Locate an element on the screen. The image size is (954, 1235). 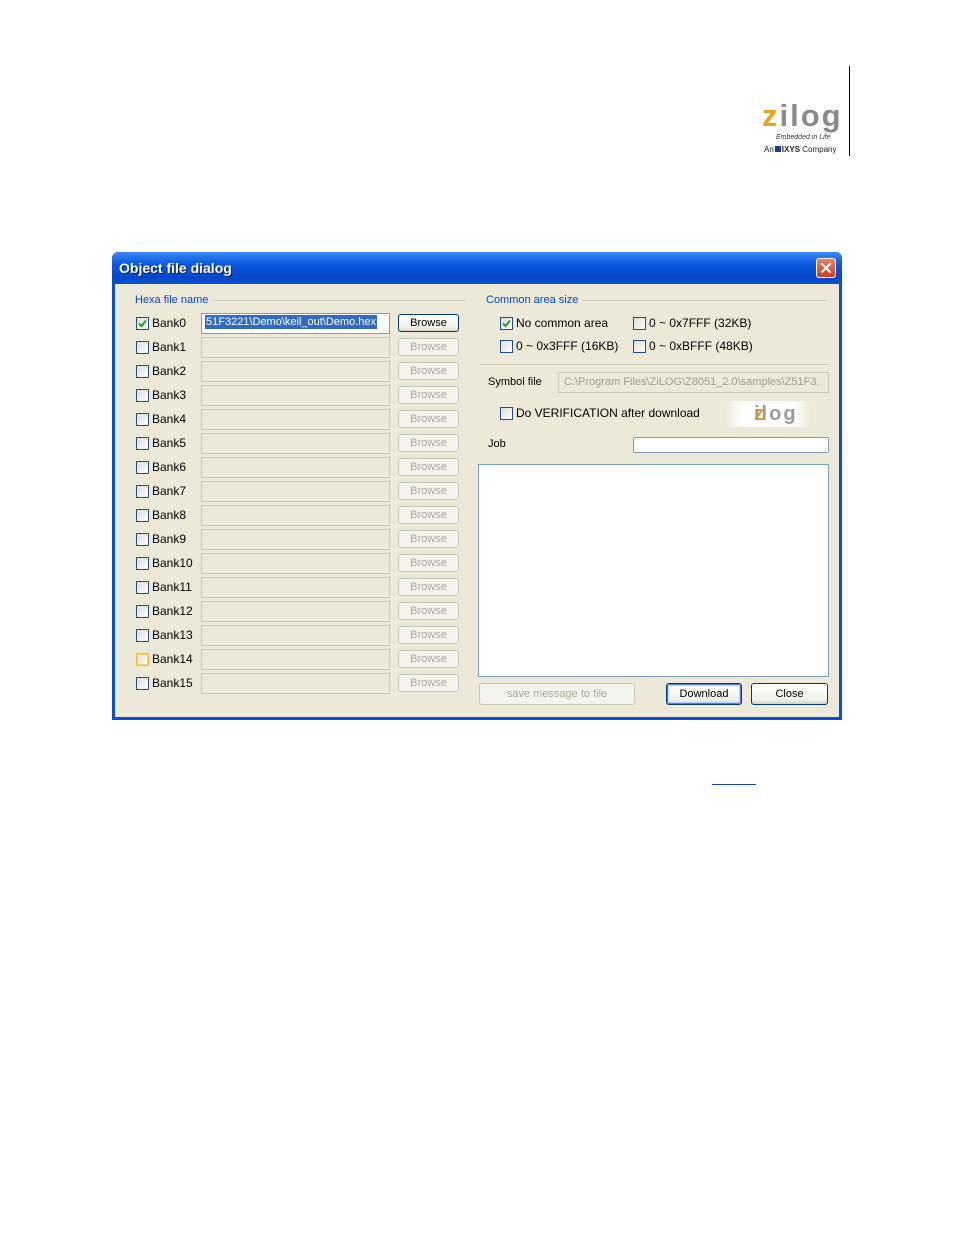
save-message-button: save message to file is located at coordinates (557, 694).